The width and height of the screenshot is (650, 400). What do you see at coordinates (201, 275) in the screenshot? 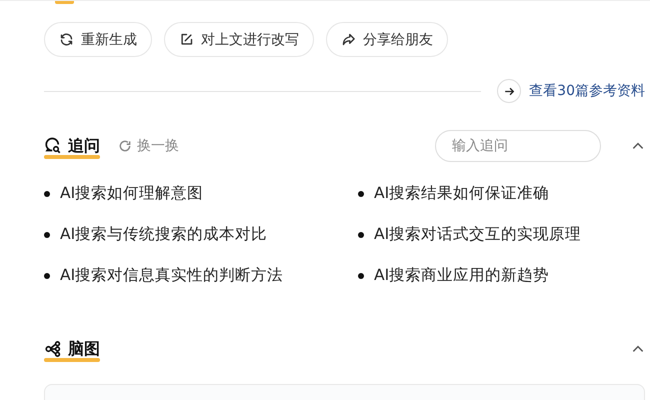
I see `question-link: AI搜索对信息真实性的判断方法` at bounding box center [201, 275].